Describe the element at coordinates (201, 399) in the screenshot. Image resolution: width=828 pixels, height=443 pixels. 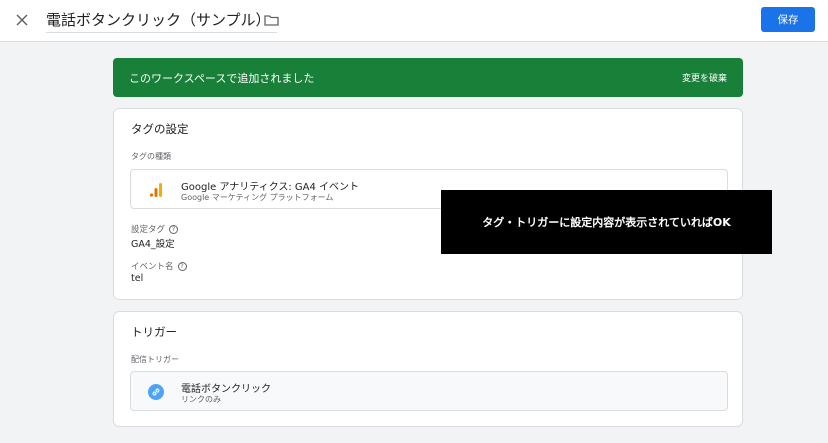
I see `trigger-type: リンクのみ` at that location.